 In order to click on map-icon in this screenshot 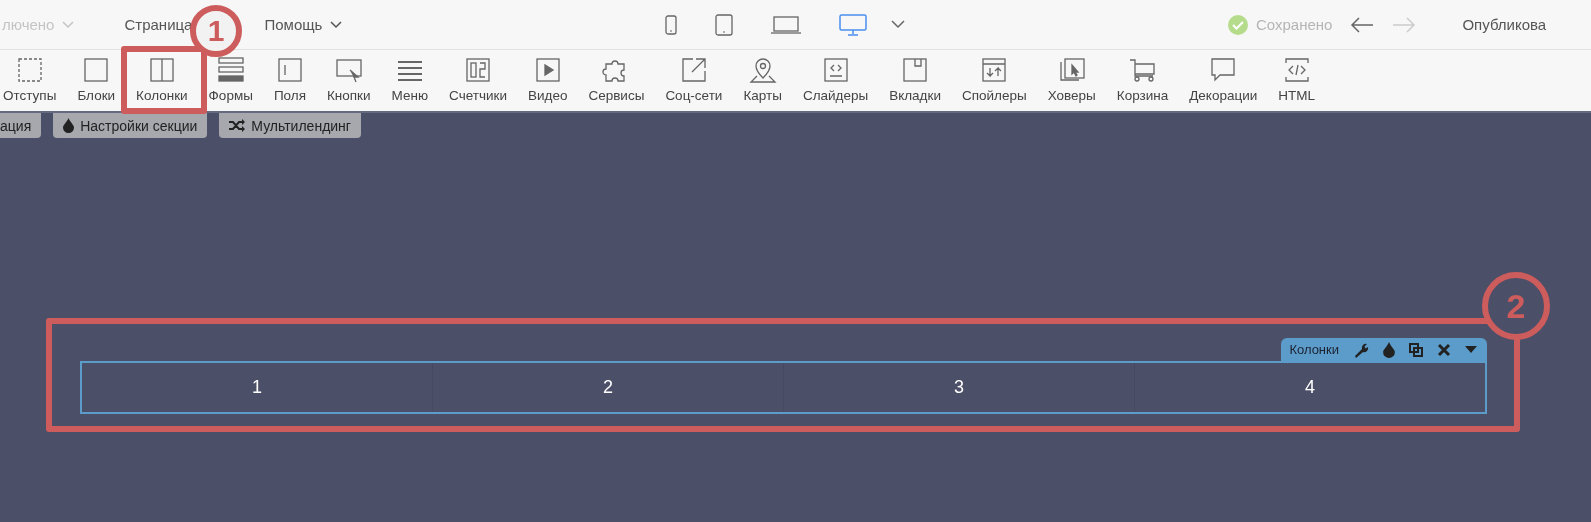, I will do `click(762, 70)`.